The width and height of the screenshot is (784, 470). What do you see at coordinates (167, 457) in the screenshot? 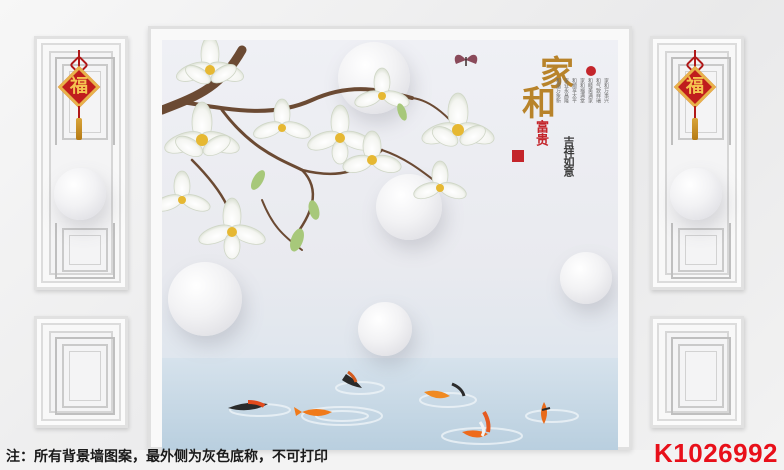
I see `printing-note: 注：所有背景墙图案，最外侧为灰色底称，不可打印` at bounding box center [167, 457].